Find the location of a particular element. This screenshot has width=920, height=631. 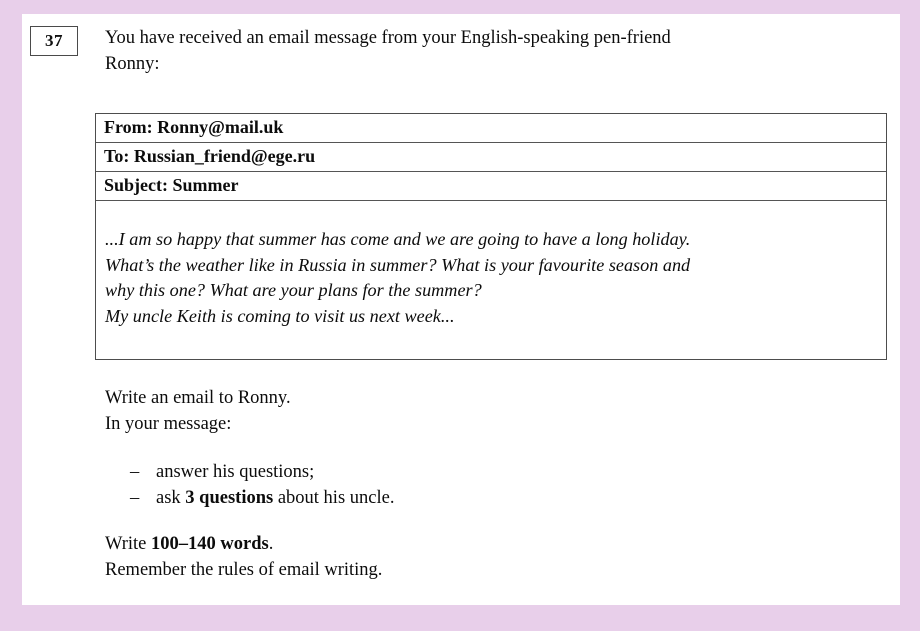

bullet-text-1: answer his questions; is located at coordinates (235, 472).